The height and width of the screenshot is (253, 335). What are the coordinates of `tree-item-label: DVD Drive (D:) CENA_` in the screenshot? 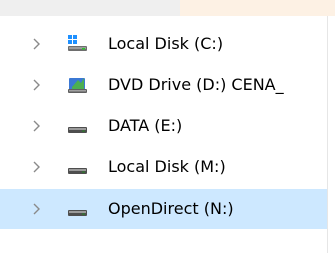 It's located at (196, 84).